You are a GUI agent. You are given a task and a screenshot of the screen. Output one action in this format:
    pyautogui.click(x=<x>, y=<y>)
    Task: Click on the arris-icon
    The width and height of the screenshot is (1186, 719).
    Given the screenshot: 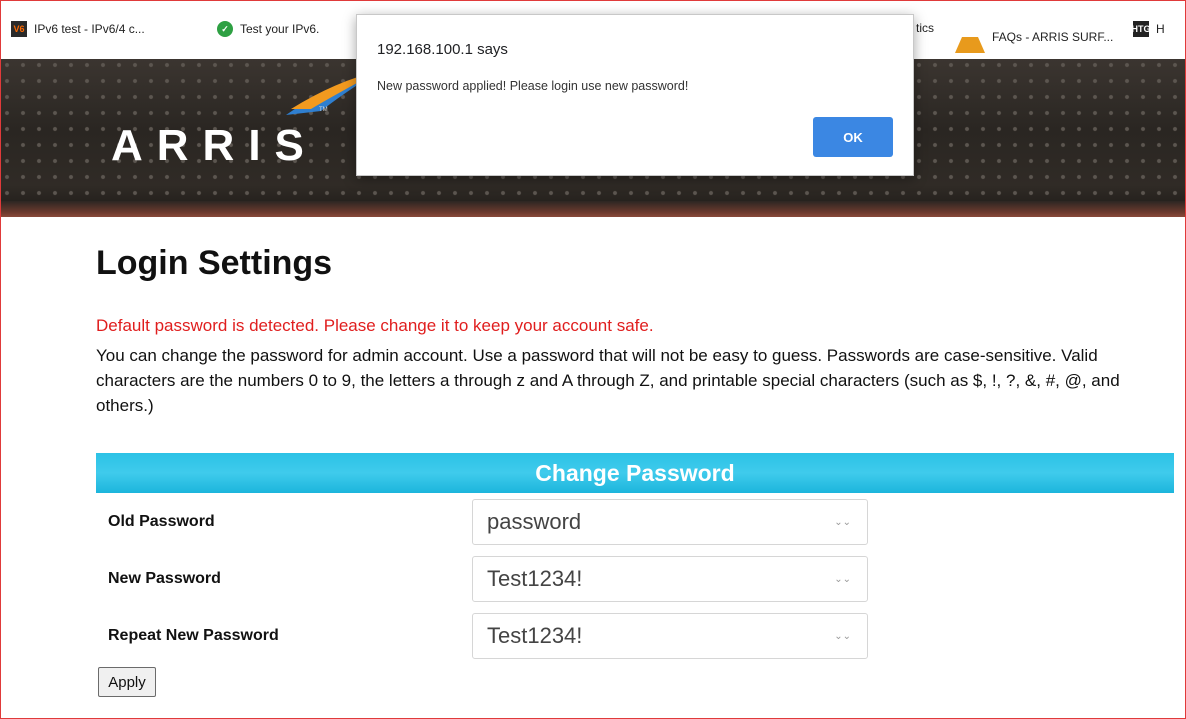 What is the action you would take?
    pyautogui.click(x=970, y=37)
    